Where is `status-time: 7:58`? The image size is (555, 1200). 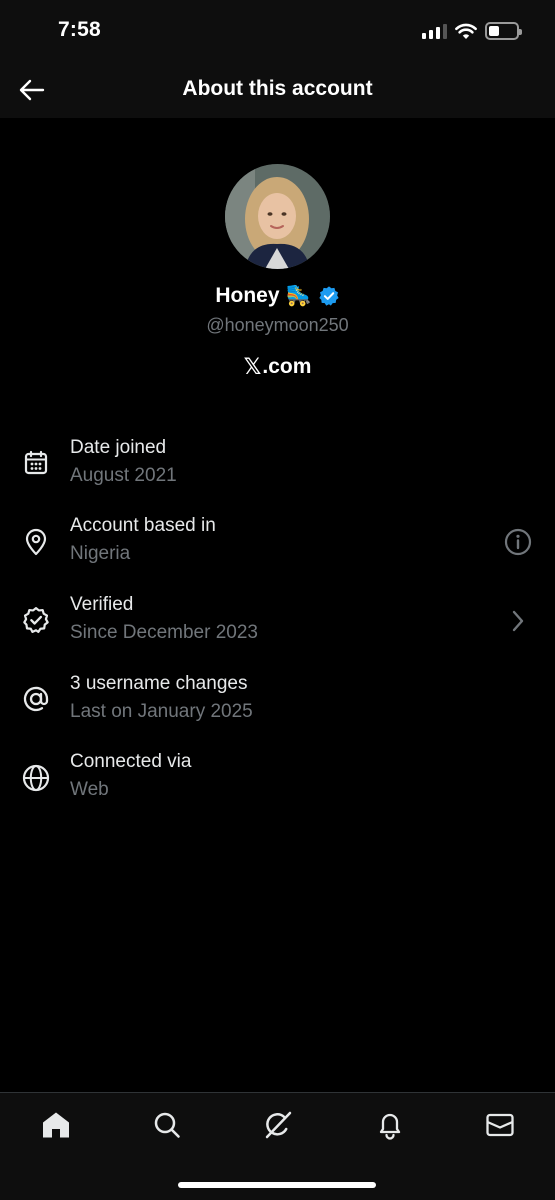 status-time: 7:58 is located at coordinates (79, 29).